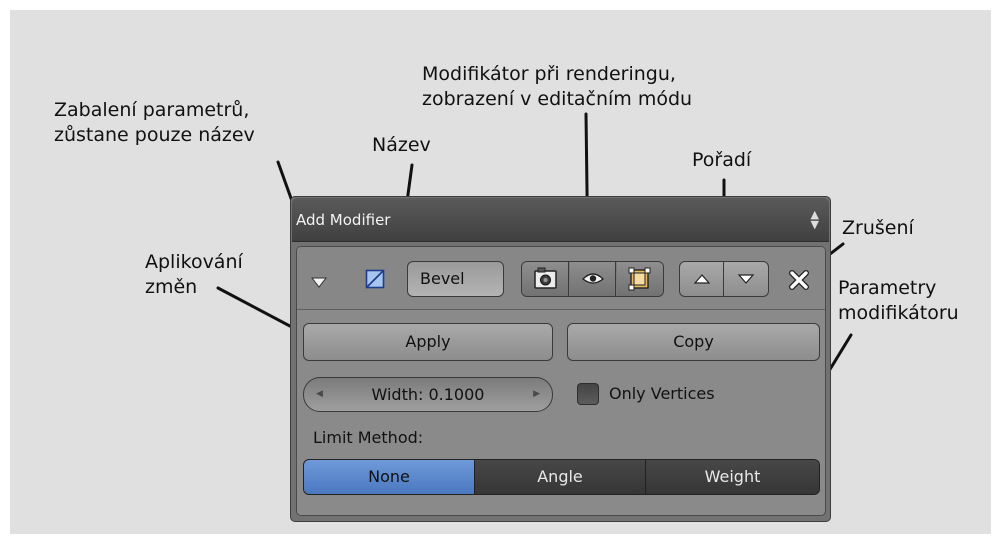 The image size is (1001, 544). What do you see at coordinates (898, 313) in the screenshot?
I see `annotation-parameters-line2: modifikátoru` at bounding box center [898, 313].